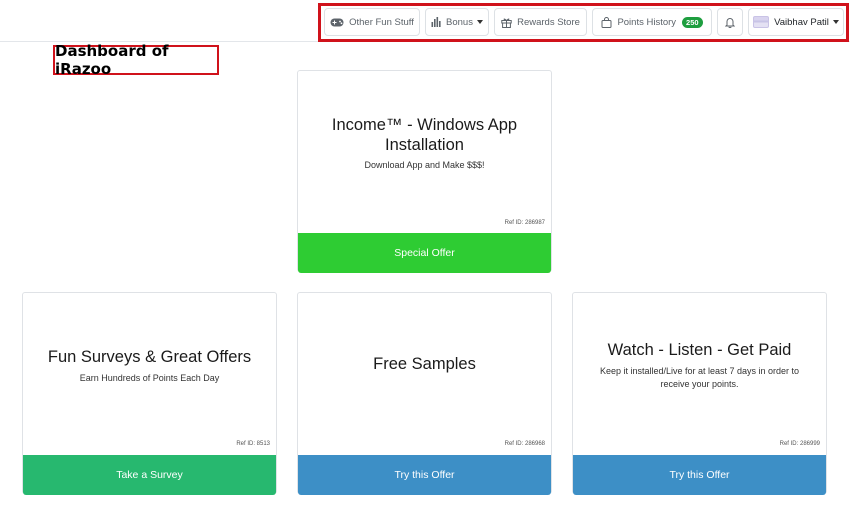 Image resolution: width=850 pixels, height=507 pixels. I want to click on offer-subtitle: Earn Hundreds of Points Each Day, so click(149, 378).